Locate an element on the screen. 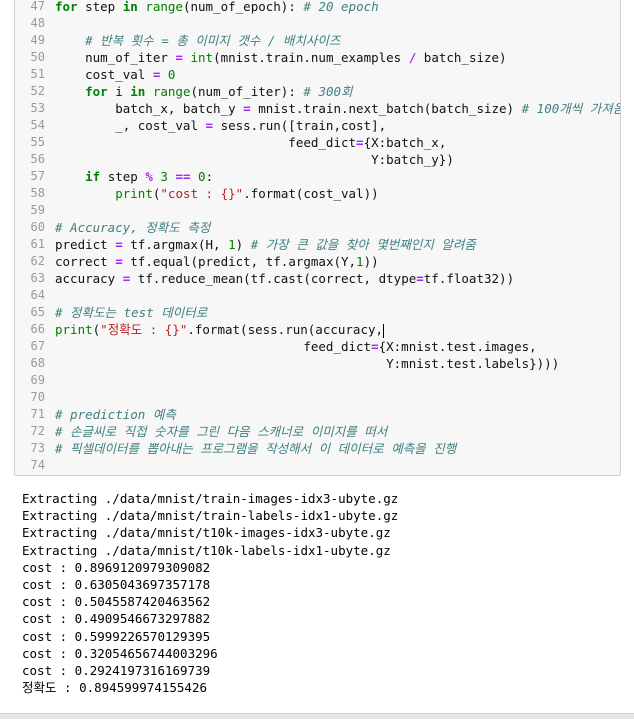 The width and height of the screenshot is (634, 719). code-token: # 손글씨로 직접 숫자를 그린 다음 스캐너로 이미지를 떠서 is located at coordinates (221, 431).